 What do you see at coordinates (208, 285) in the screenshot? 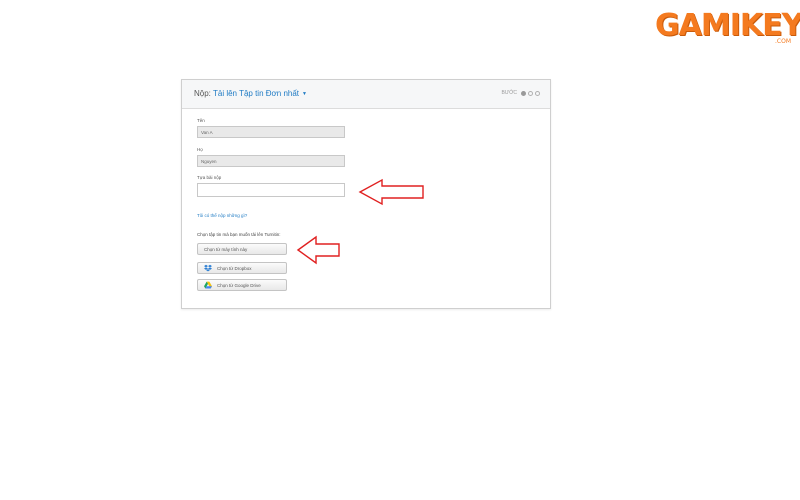
I see `google-drive-icon` at bounding box center [208, 285].